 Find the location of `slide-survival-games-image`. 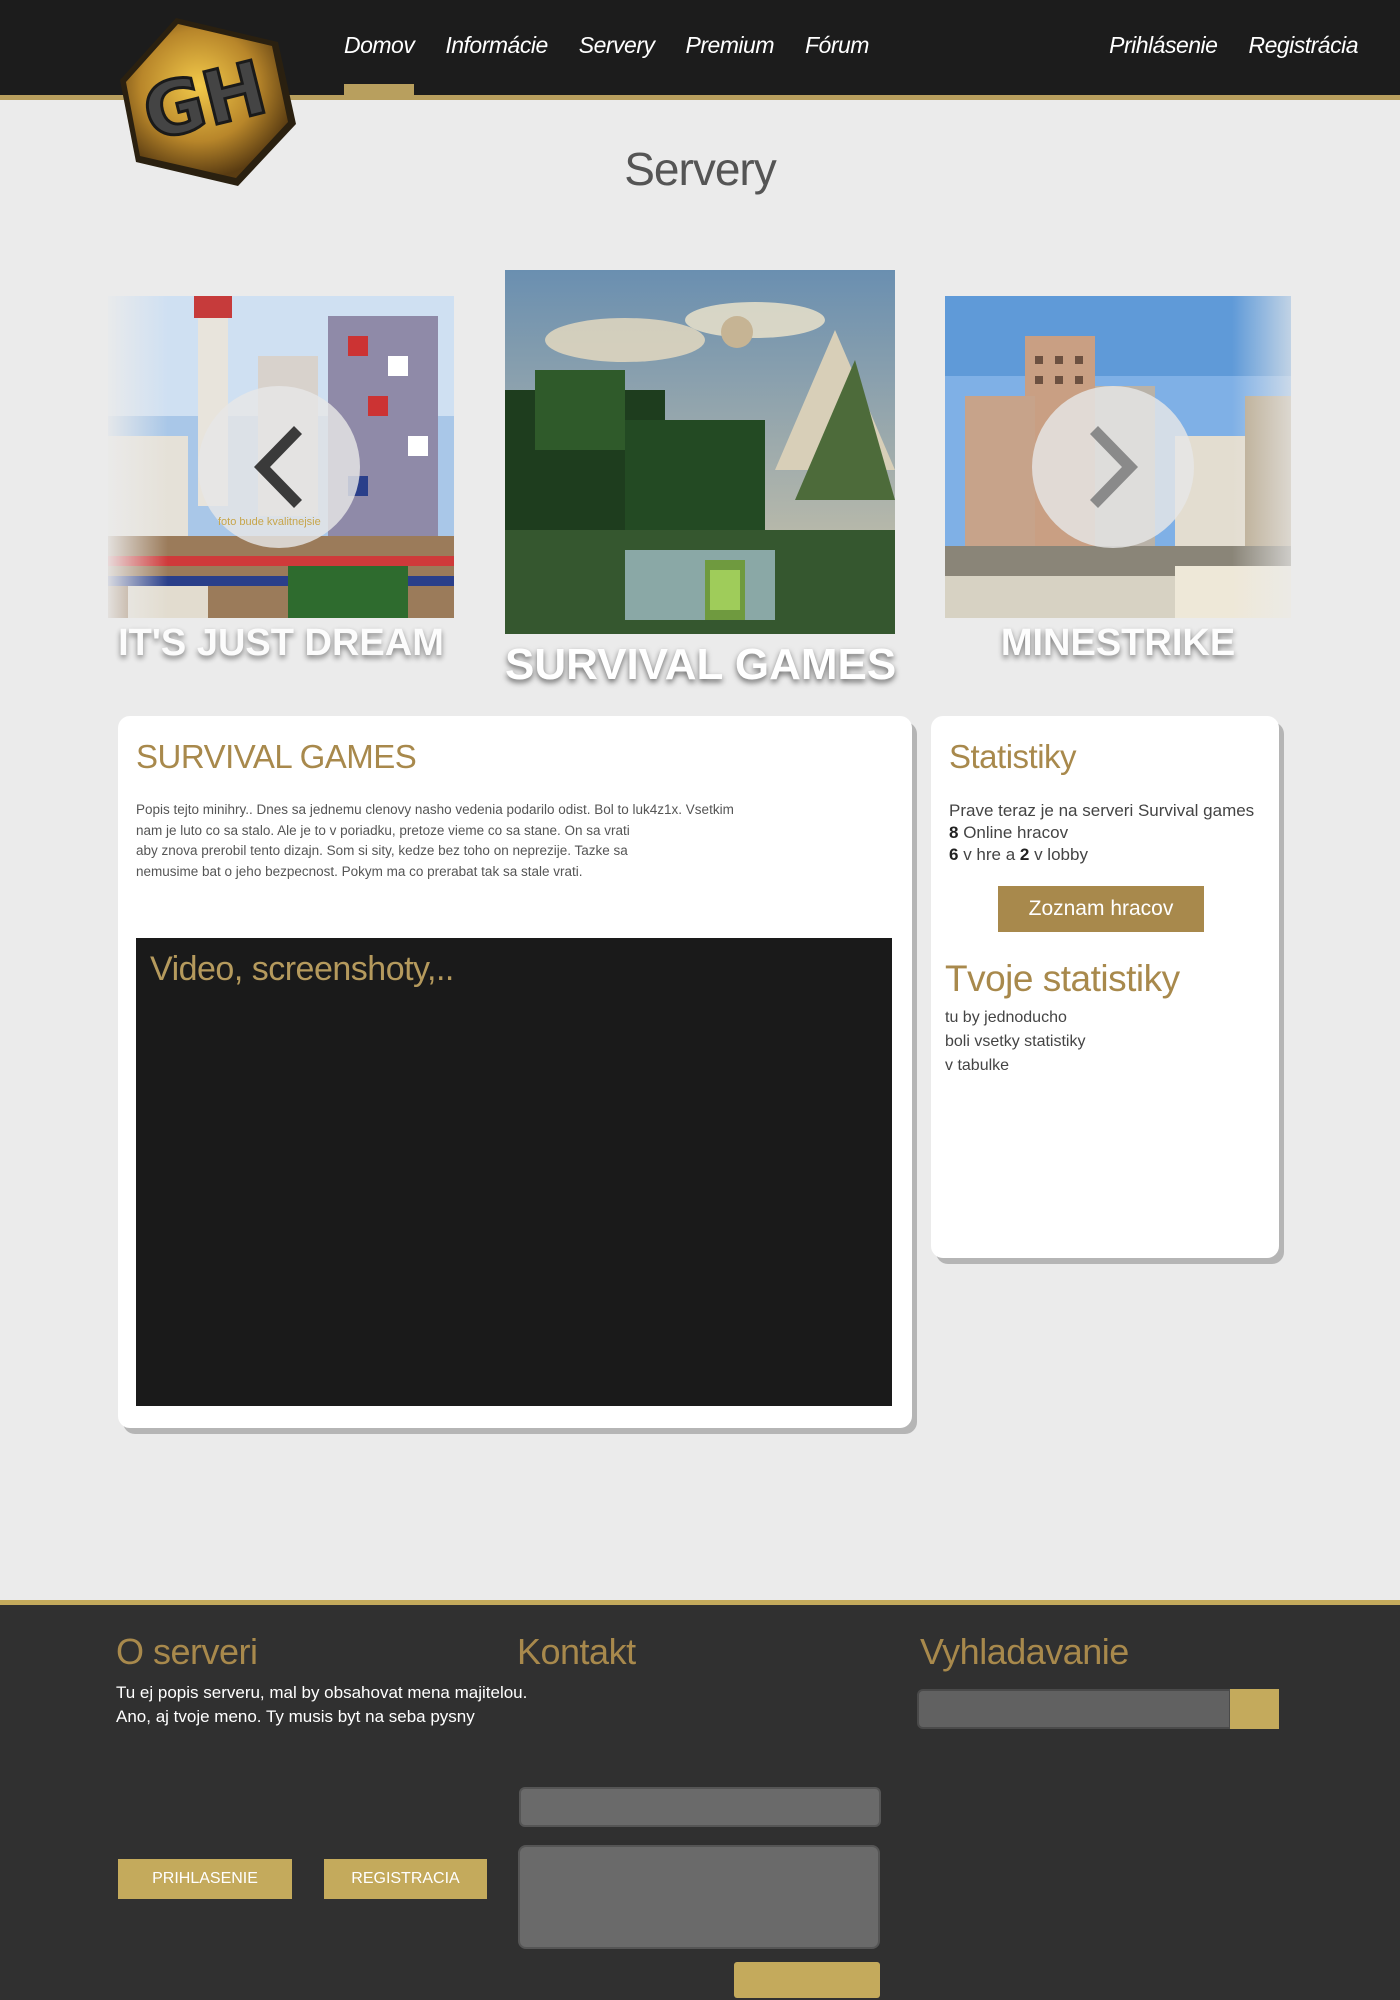

slide-survival-games-image is located at coordinates (700, 452).